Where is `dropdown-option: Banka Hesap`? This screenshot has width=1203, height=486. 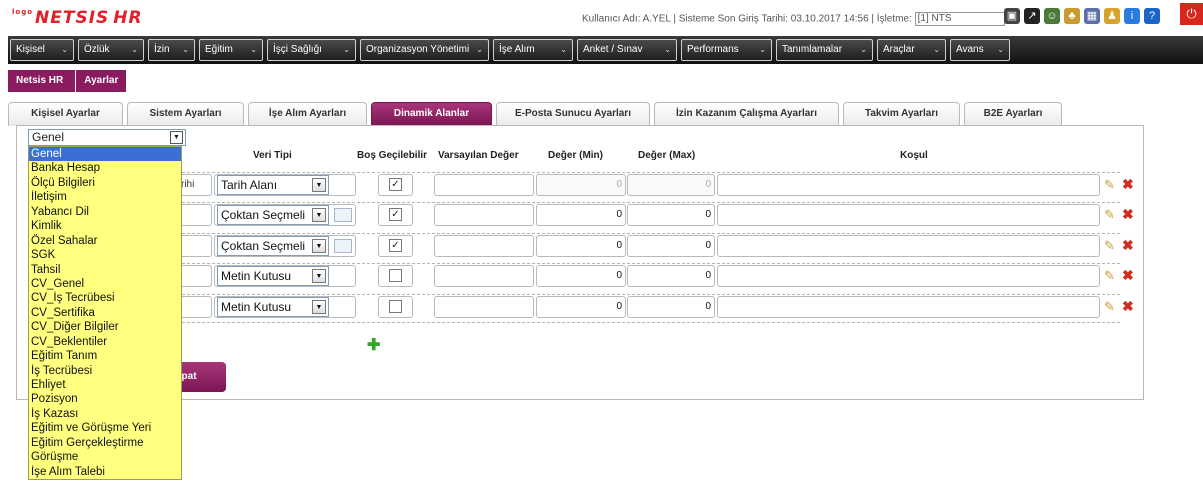
dropdown-option: Banka Hesap is located at coordinates (105, 168).